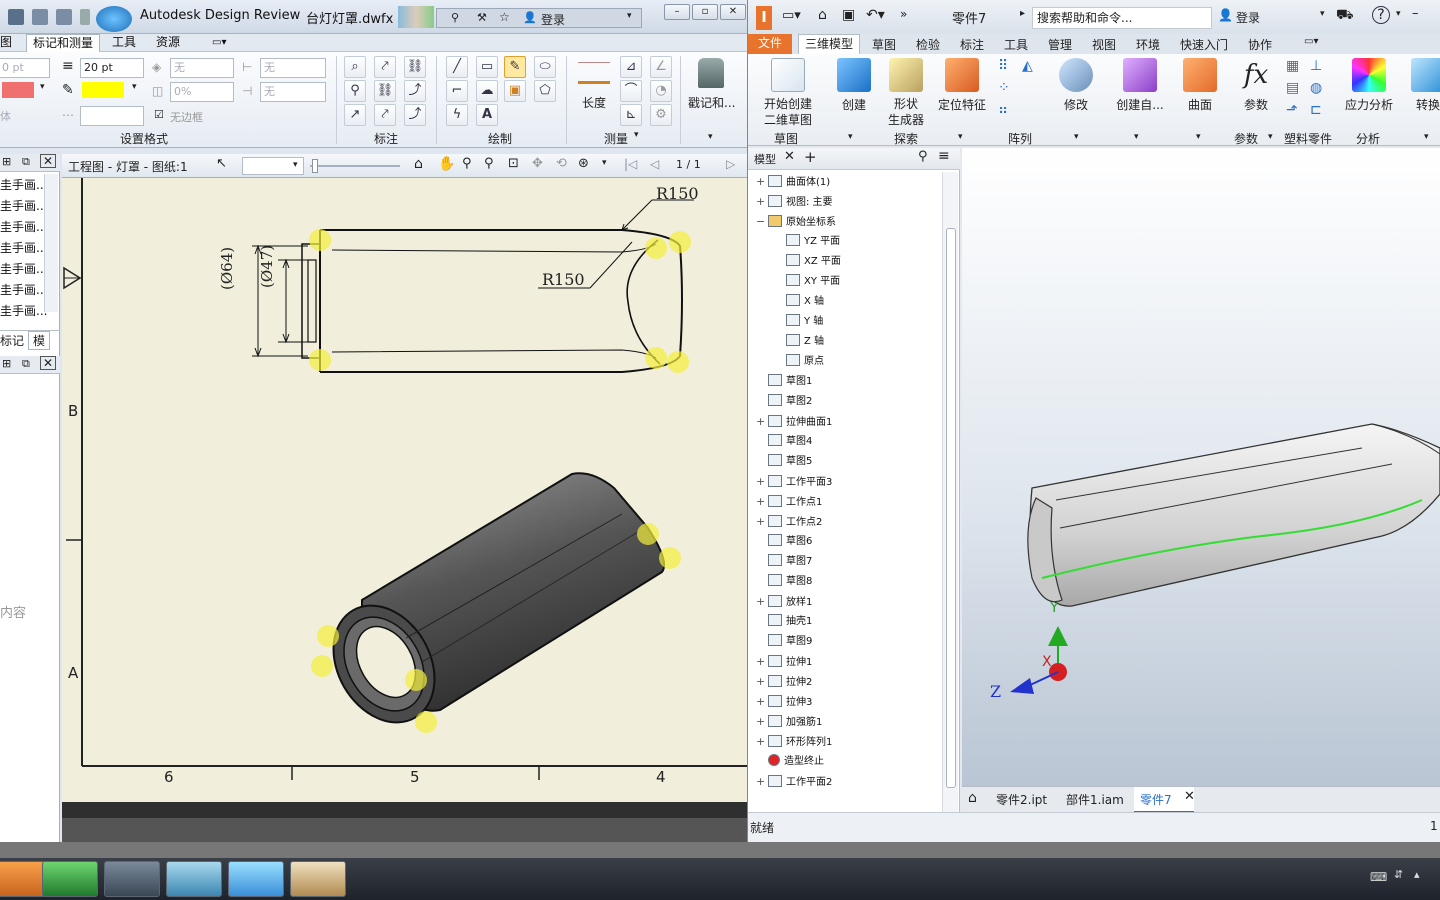 This screenshot has height=900, width=1440. What do you see at coordinates (784, 702) in the screenshot?
I see `tree-node: + 拉伸3` at bounding box center [784, 702].